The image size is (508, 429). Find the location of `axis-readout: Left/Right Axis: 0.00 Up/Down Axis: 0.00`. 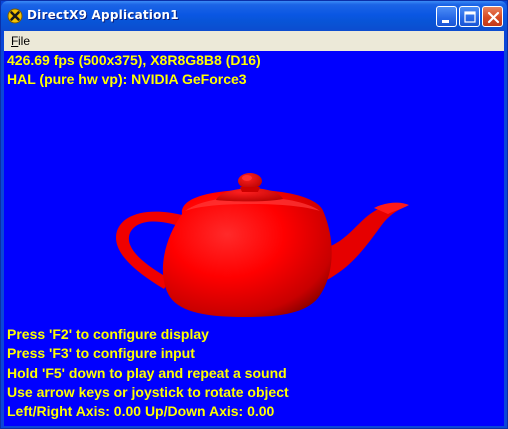

axis-readout: Left/Right Axis: 0.00 Up/Down Axis: 0.00 is located at coordinates (141, 411).